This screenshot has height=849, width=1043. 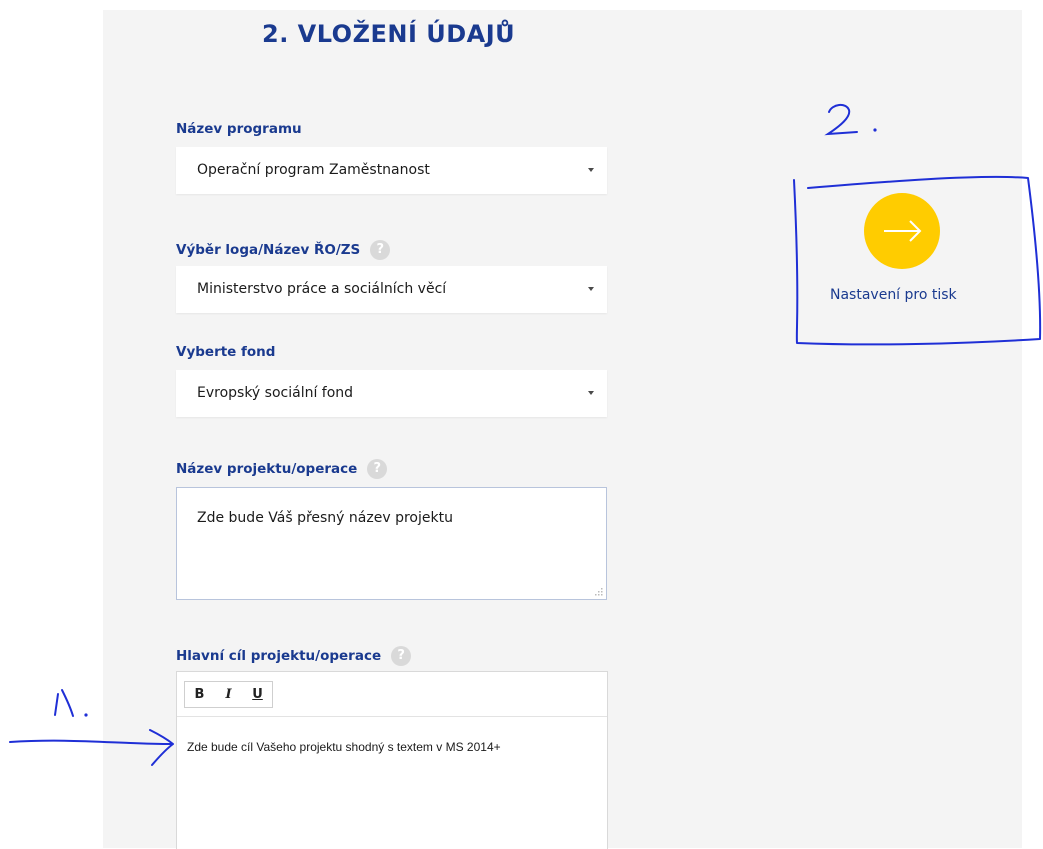 What do you see at coordinates (257, 694) in the screenshot?
I see `underline-button: U` at bounding box center [257, 694].